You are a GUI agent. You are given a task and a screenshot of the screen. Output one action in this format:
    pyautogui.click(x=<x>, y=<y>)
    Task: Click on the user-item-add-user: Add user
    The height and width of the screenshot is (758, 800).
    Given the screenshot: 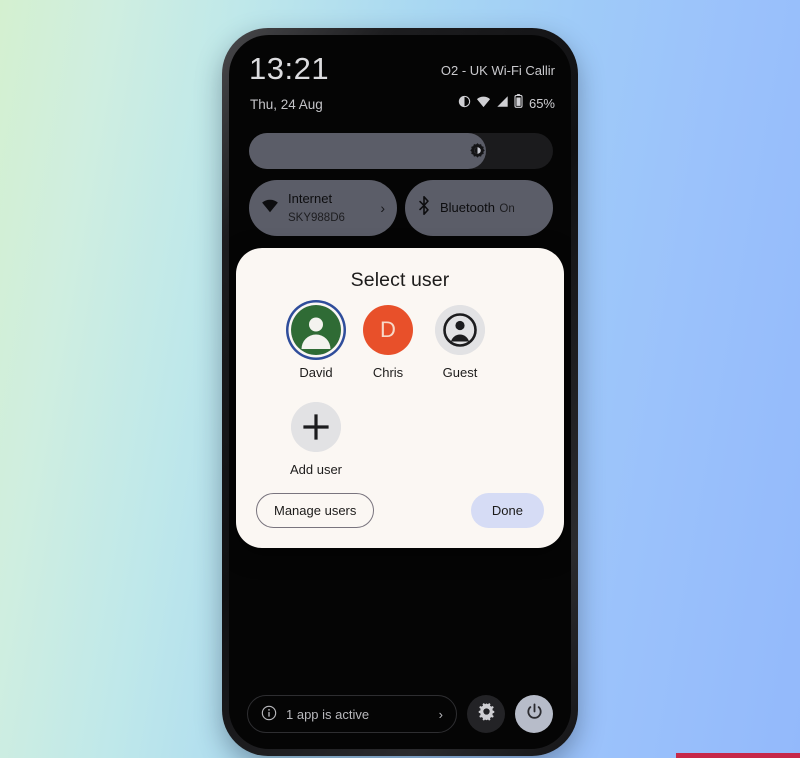 What is the action you would take?
    pyautogui.click(x=316, y=439)
    